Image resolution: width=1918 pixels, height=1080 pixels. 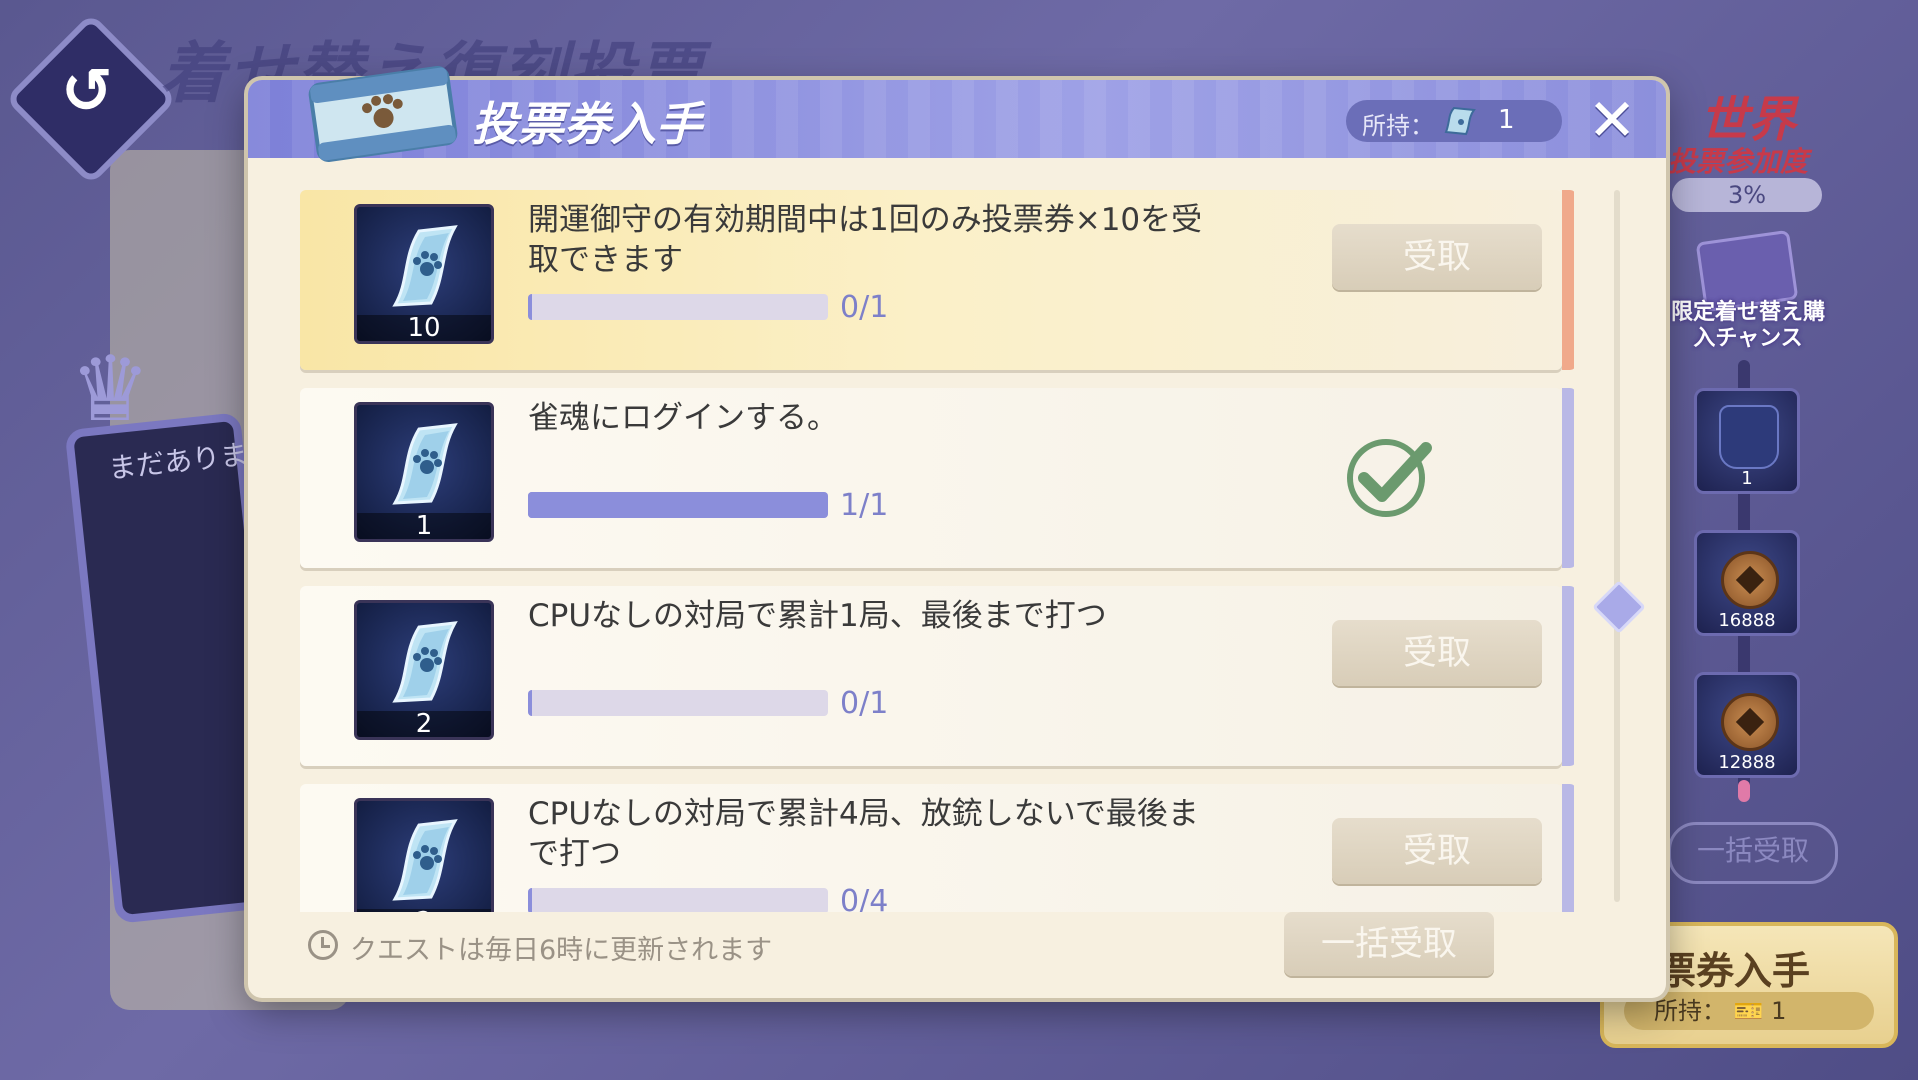 I want to click on scrollbar-track, so click(x=1617, y=546).